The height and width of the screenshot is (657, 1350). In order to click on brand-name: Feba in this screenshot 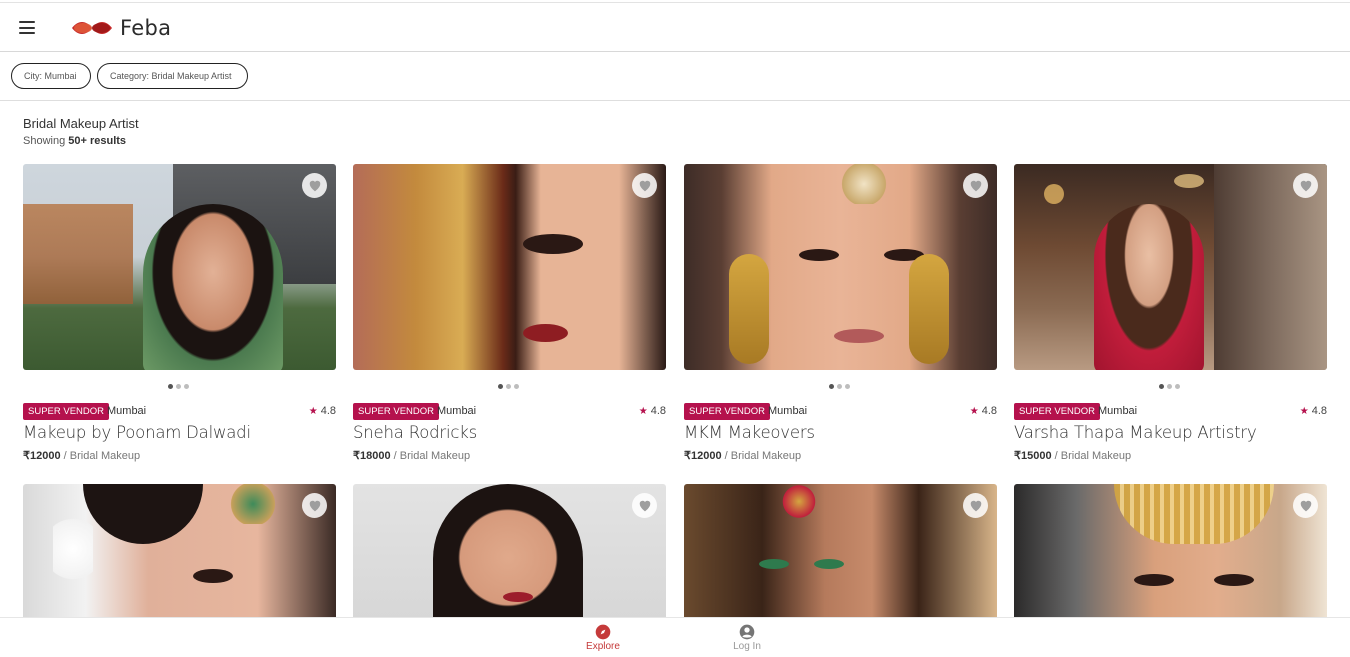, I will do `click(145, 28)`.